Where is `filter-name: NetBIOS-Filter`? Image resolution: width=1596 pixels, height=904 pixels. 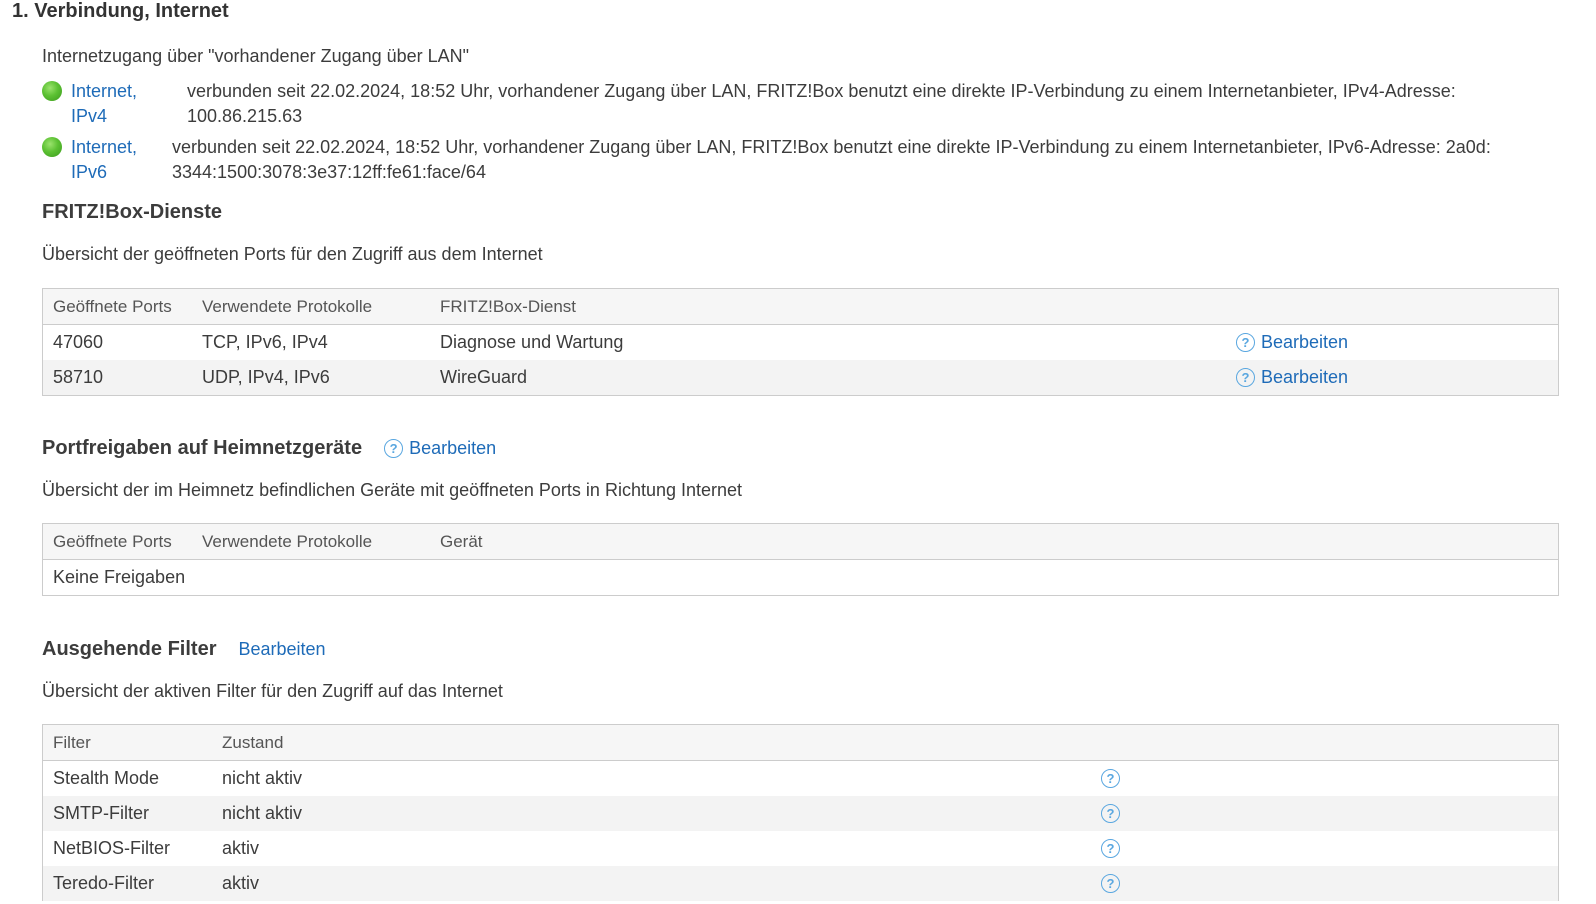
filter-name: NetBIOS-Filter is located at coordinates (112, 848).